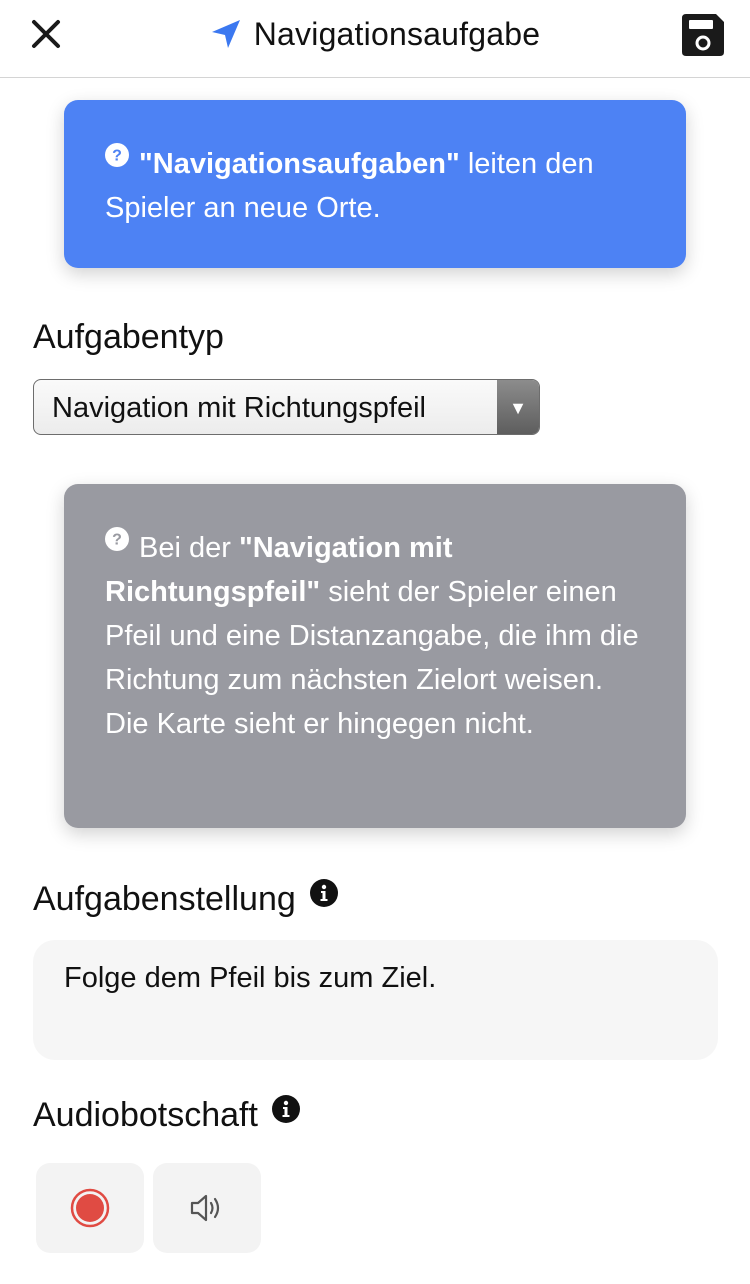 This screenshot has width=750, height=1284. Describe the element at coordinates (164, 899) in the screenshot. I see `task-statement-label-text: Aufgabenstellung` at that location.